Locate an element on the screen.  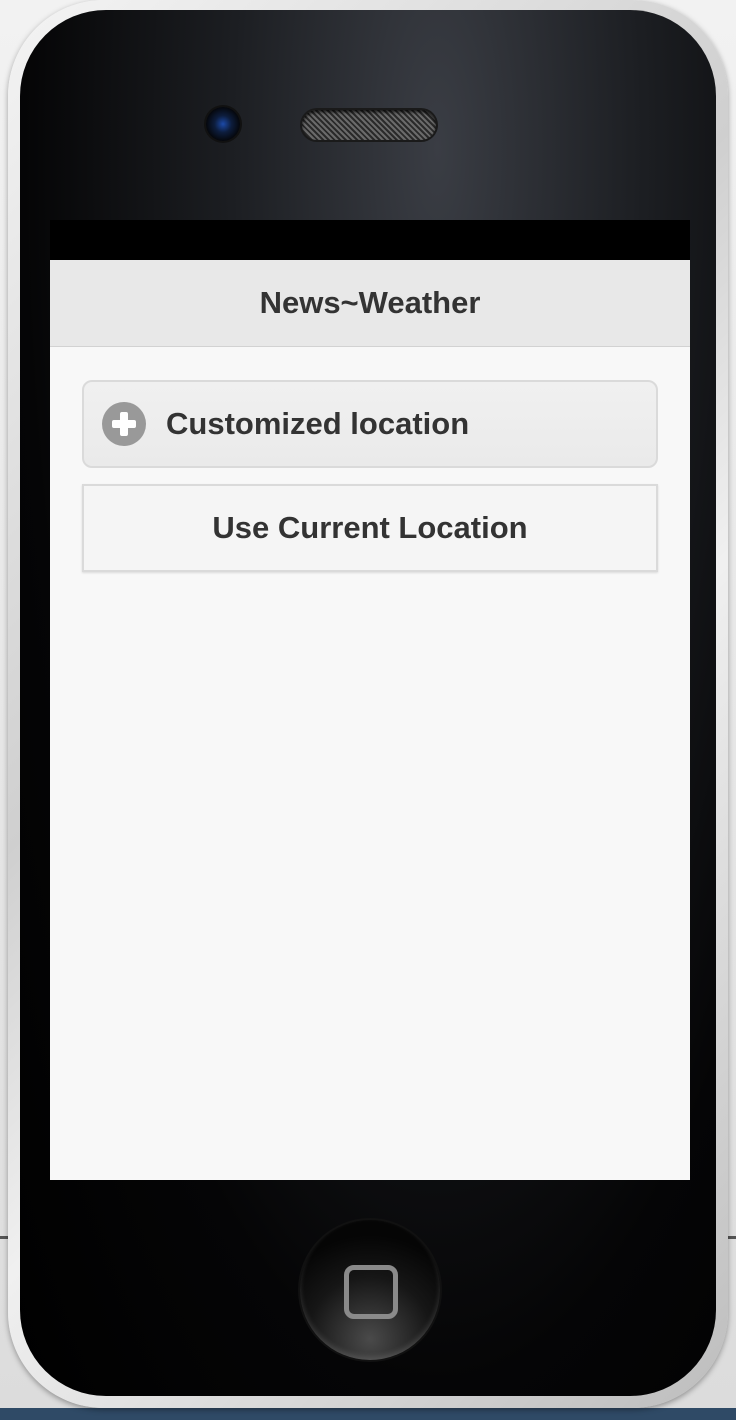
rounded-square-icon is located at coordinates (371, 1292).